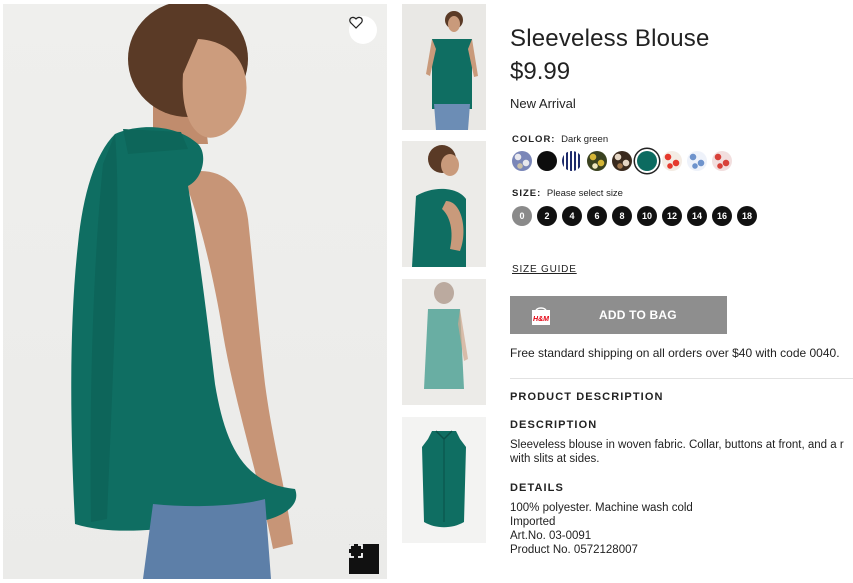  Describe the element at coordinates (584, 193) in the screenshot. I see `size-prompt: Please select size` at that location.